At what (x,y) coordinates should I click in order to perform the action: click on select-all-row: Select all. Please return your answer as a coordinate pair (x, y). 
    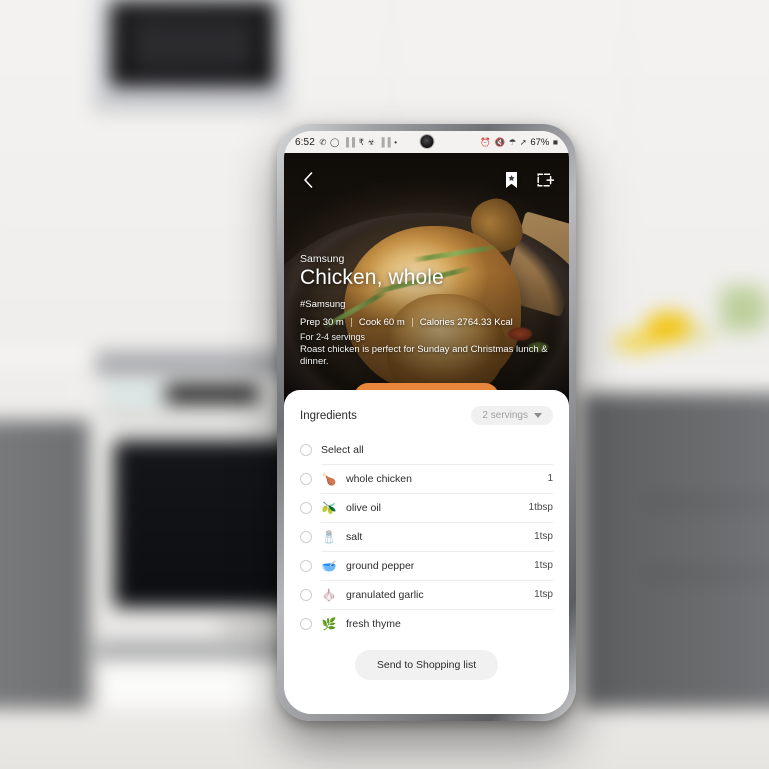
    Looking at the image, I should click on (426, 449).